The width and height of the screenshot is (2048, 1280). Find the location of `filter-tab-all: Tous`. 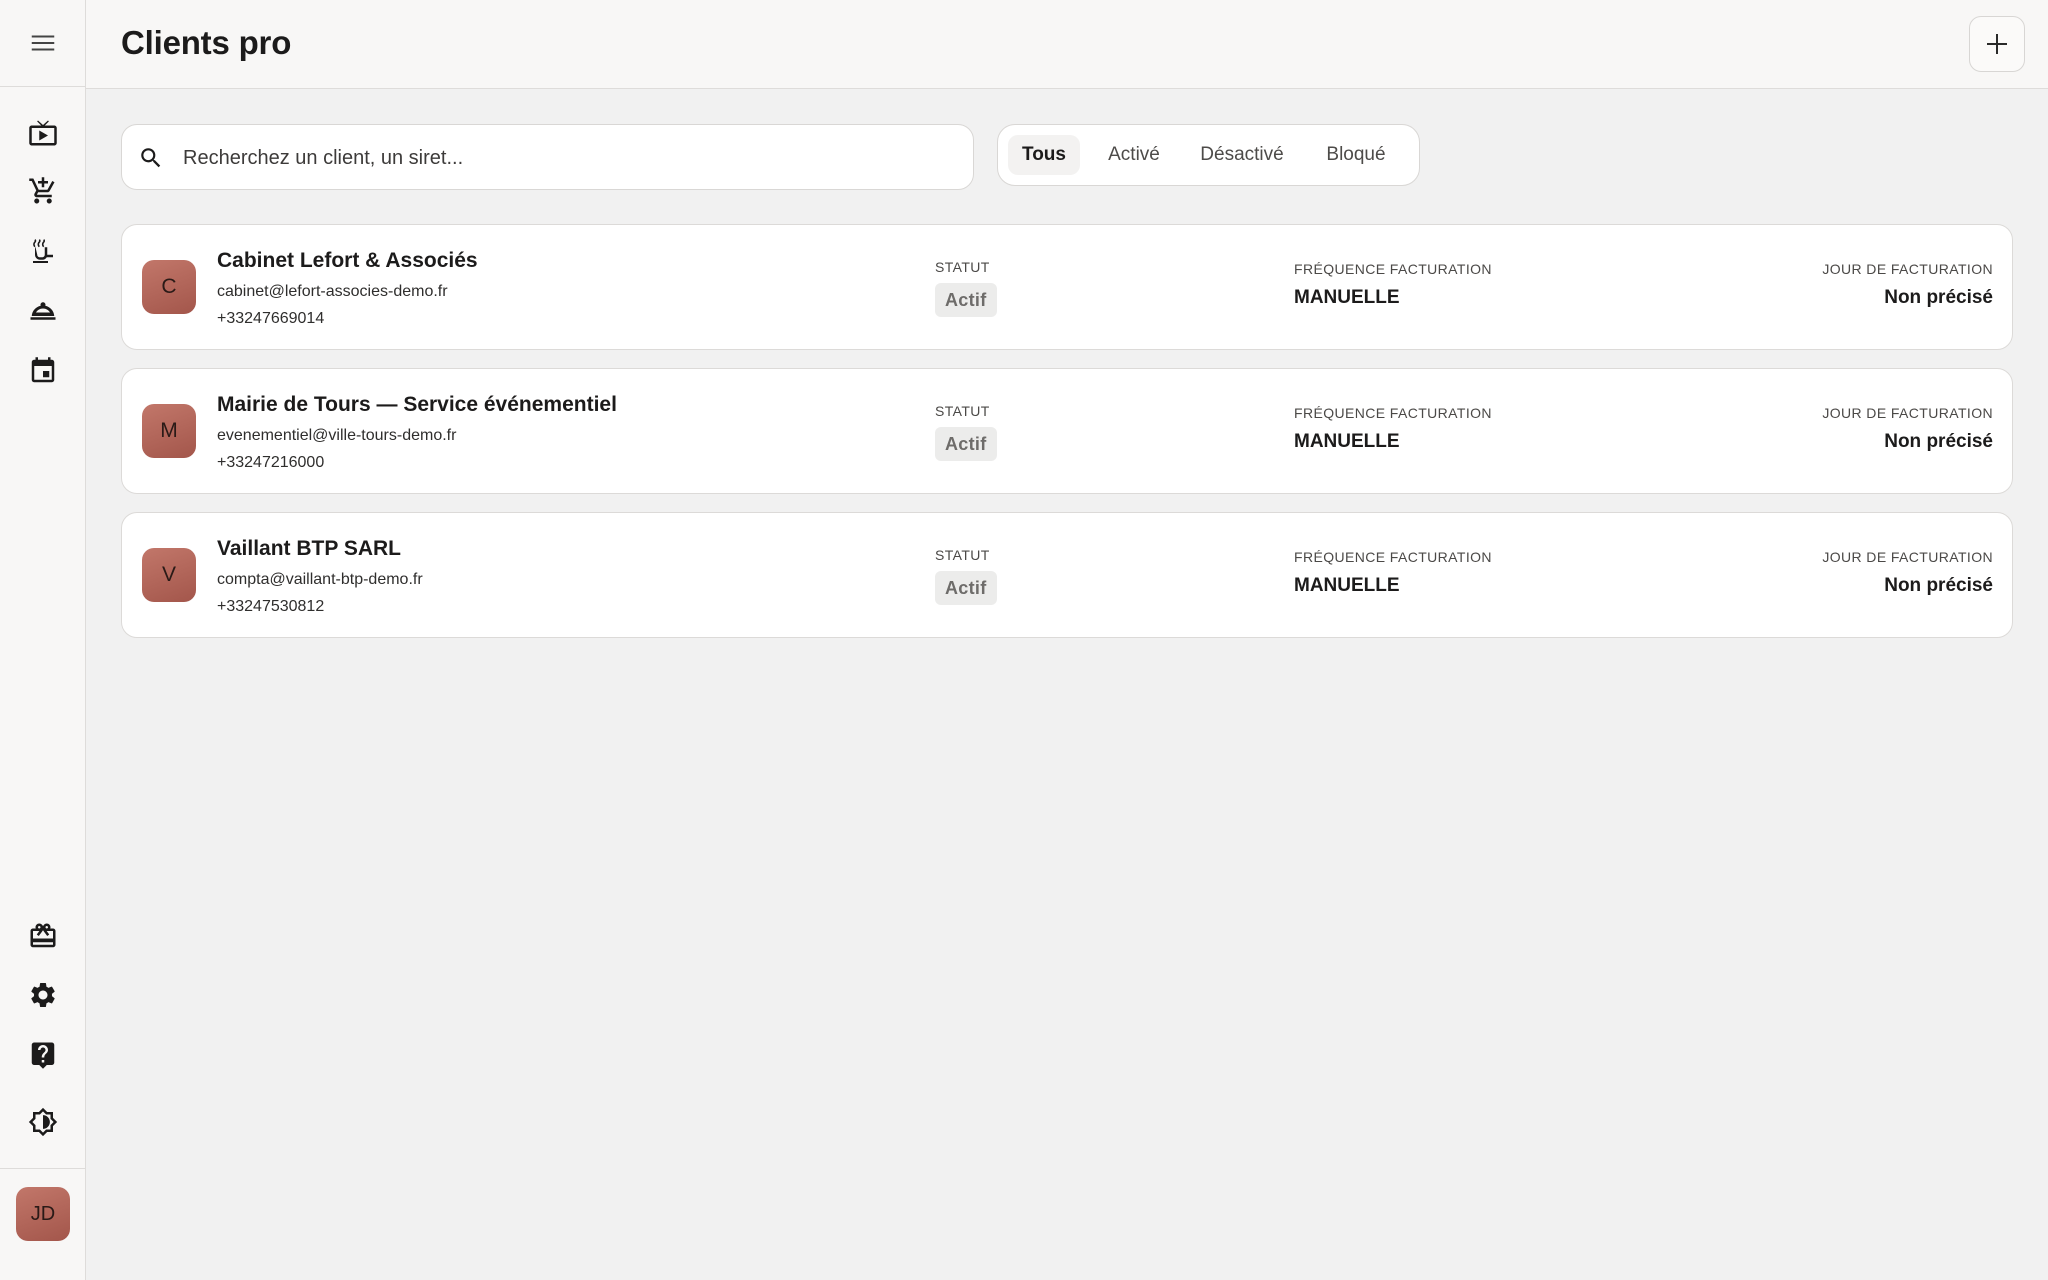

filter-tab-all: Tous is located at coordinates (1044, 155).